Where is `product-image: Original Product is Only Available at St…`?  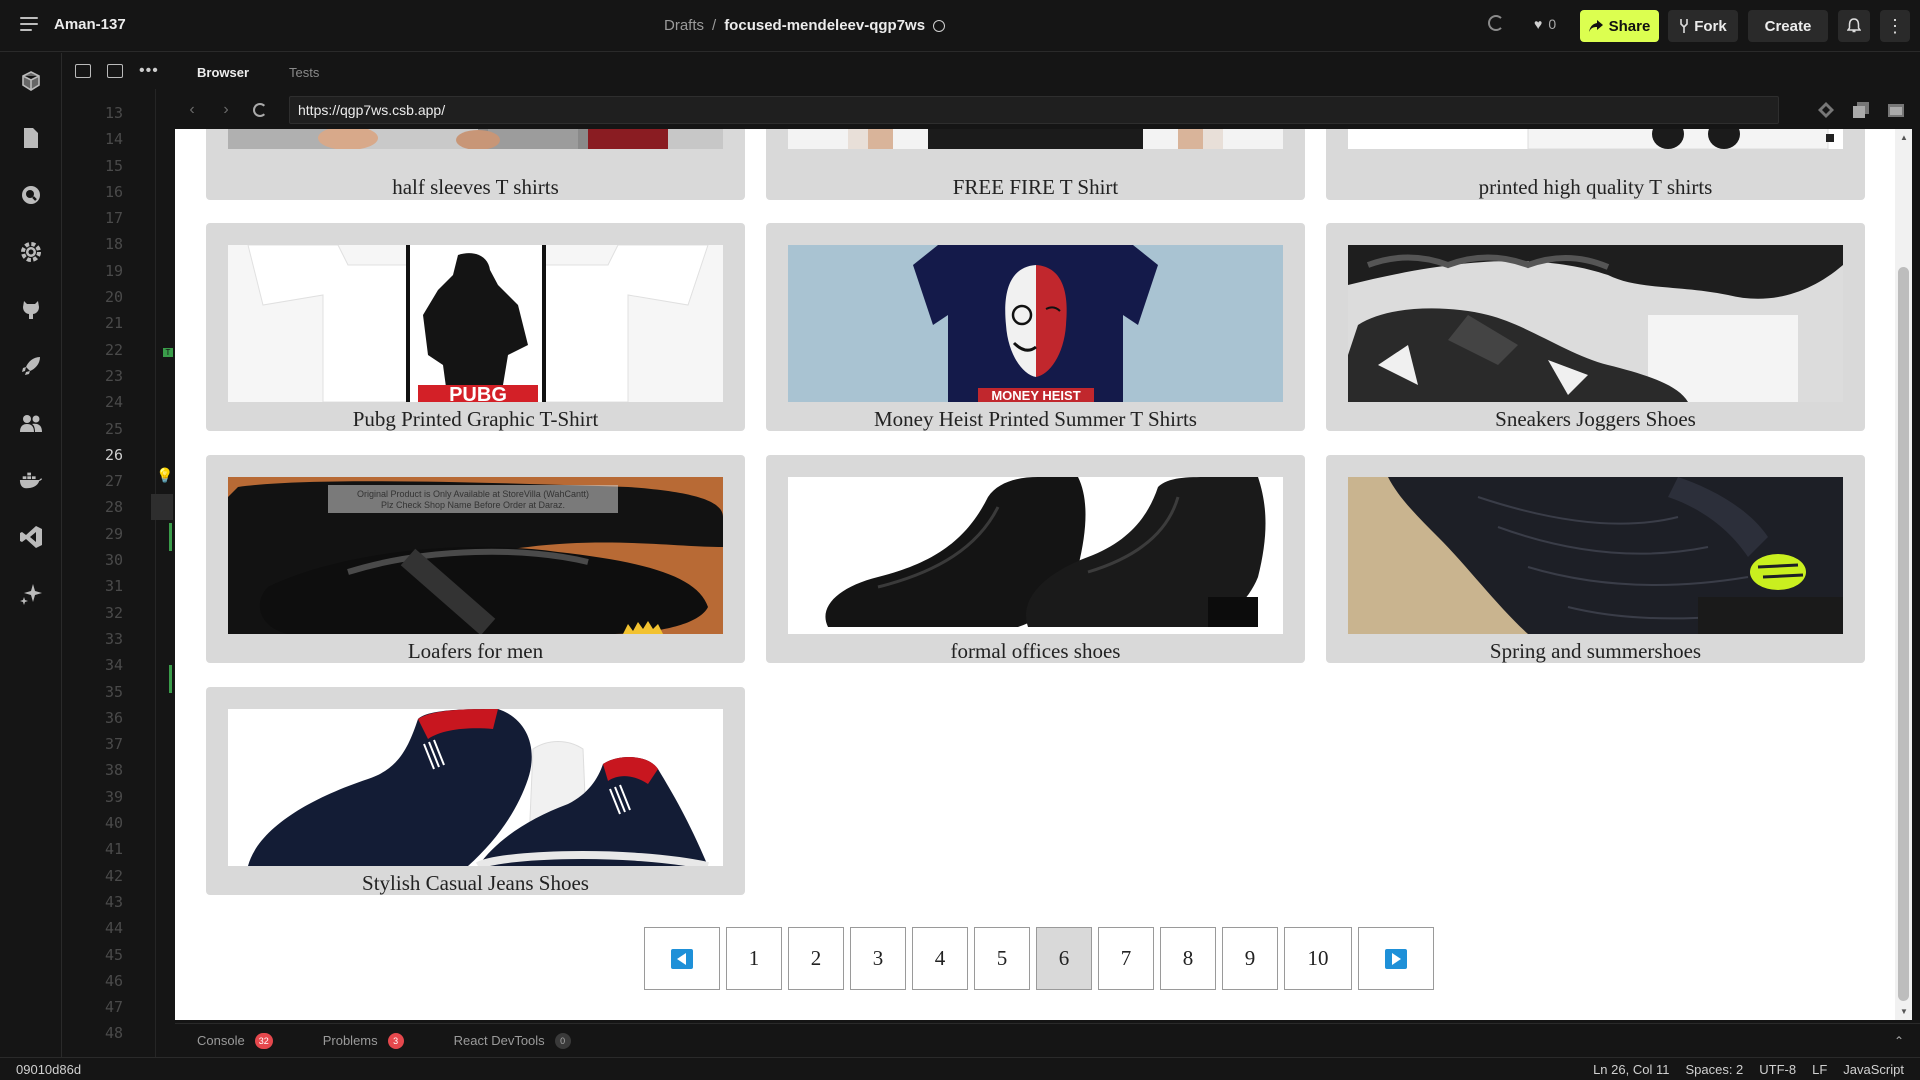 product-image: Original Product is Only Available at St… is located at coordinates (475, 555).